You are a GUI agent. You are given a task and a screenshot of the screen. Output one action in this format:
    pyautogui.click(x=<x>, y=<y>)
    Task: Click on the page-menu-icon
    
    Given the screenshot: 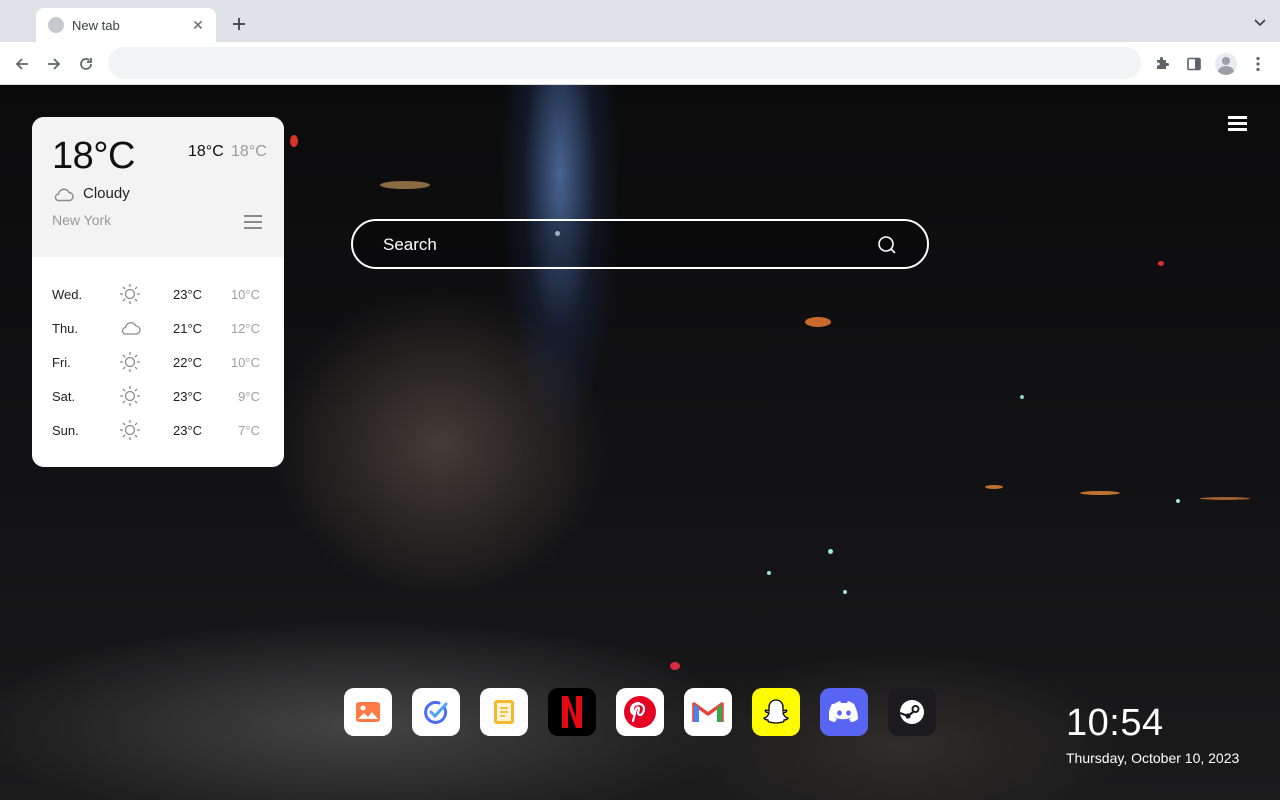 What is the action you would take?
    pyautogui.click(x=1239, y=125)
    